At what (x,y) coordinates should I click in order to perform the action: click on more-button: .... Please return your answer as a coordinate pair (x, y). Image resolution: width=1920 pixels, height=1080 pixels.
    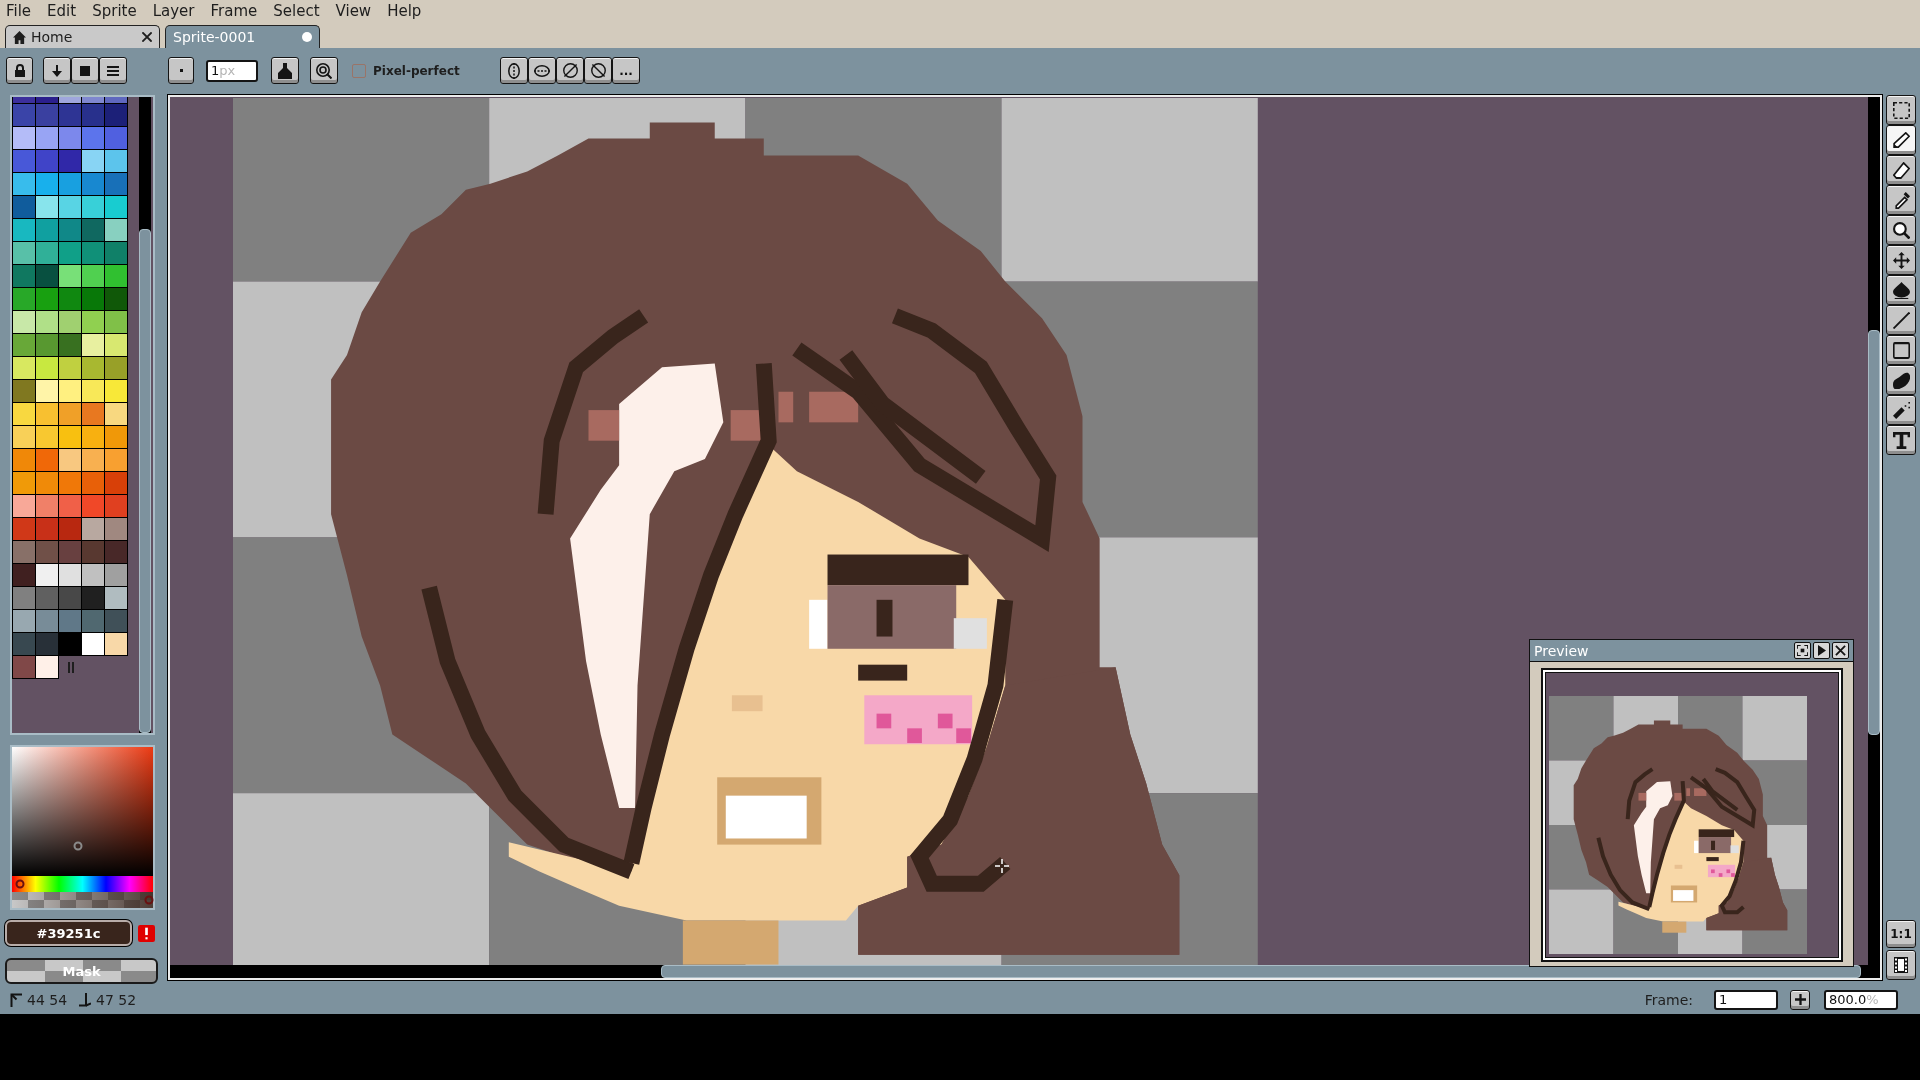
    Looking at the image, I should click on (626, 70).